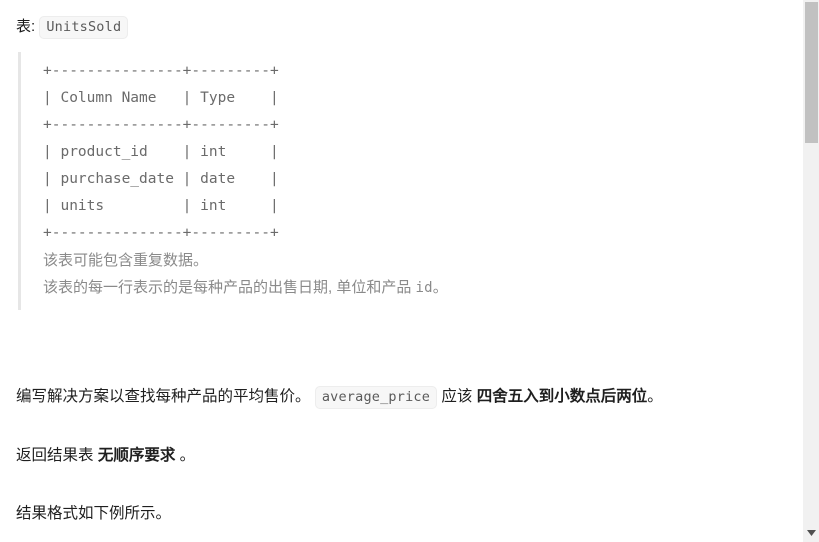  I want to click on scrollbar-down-arrow-button, so click(811, 533).